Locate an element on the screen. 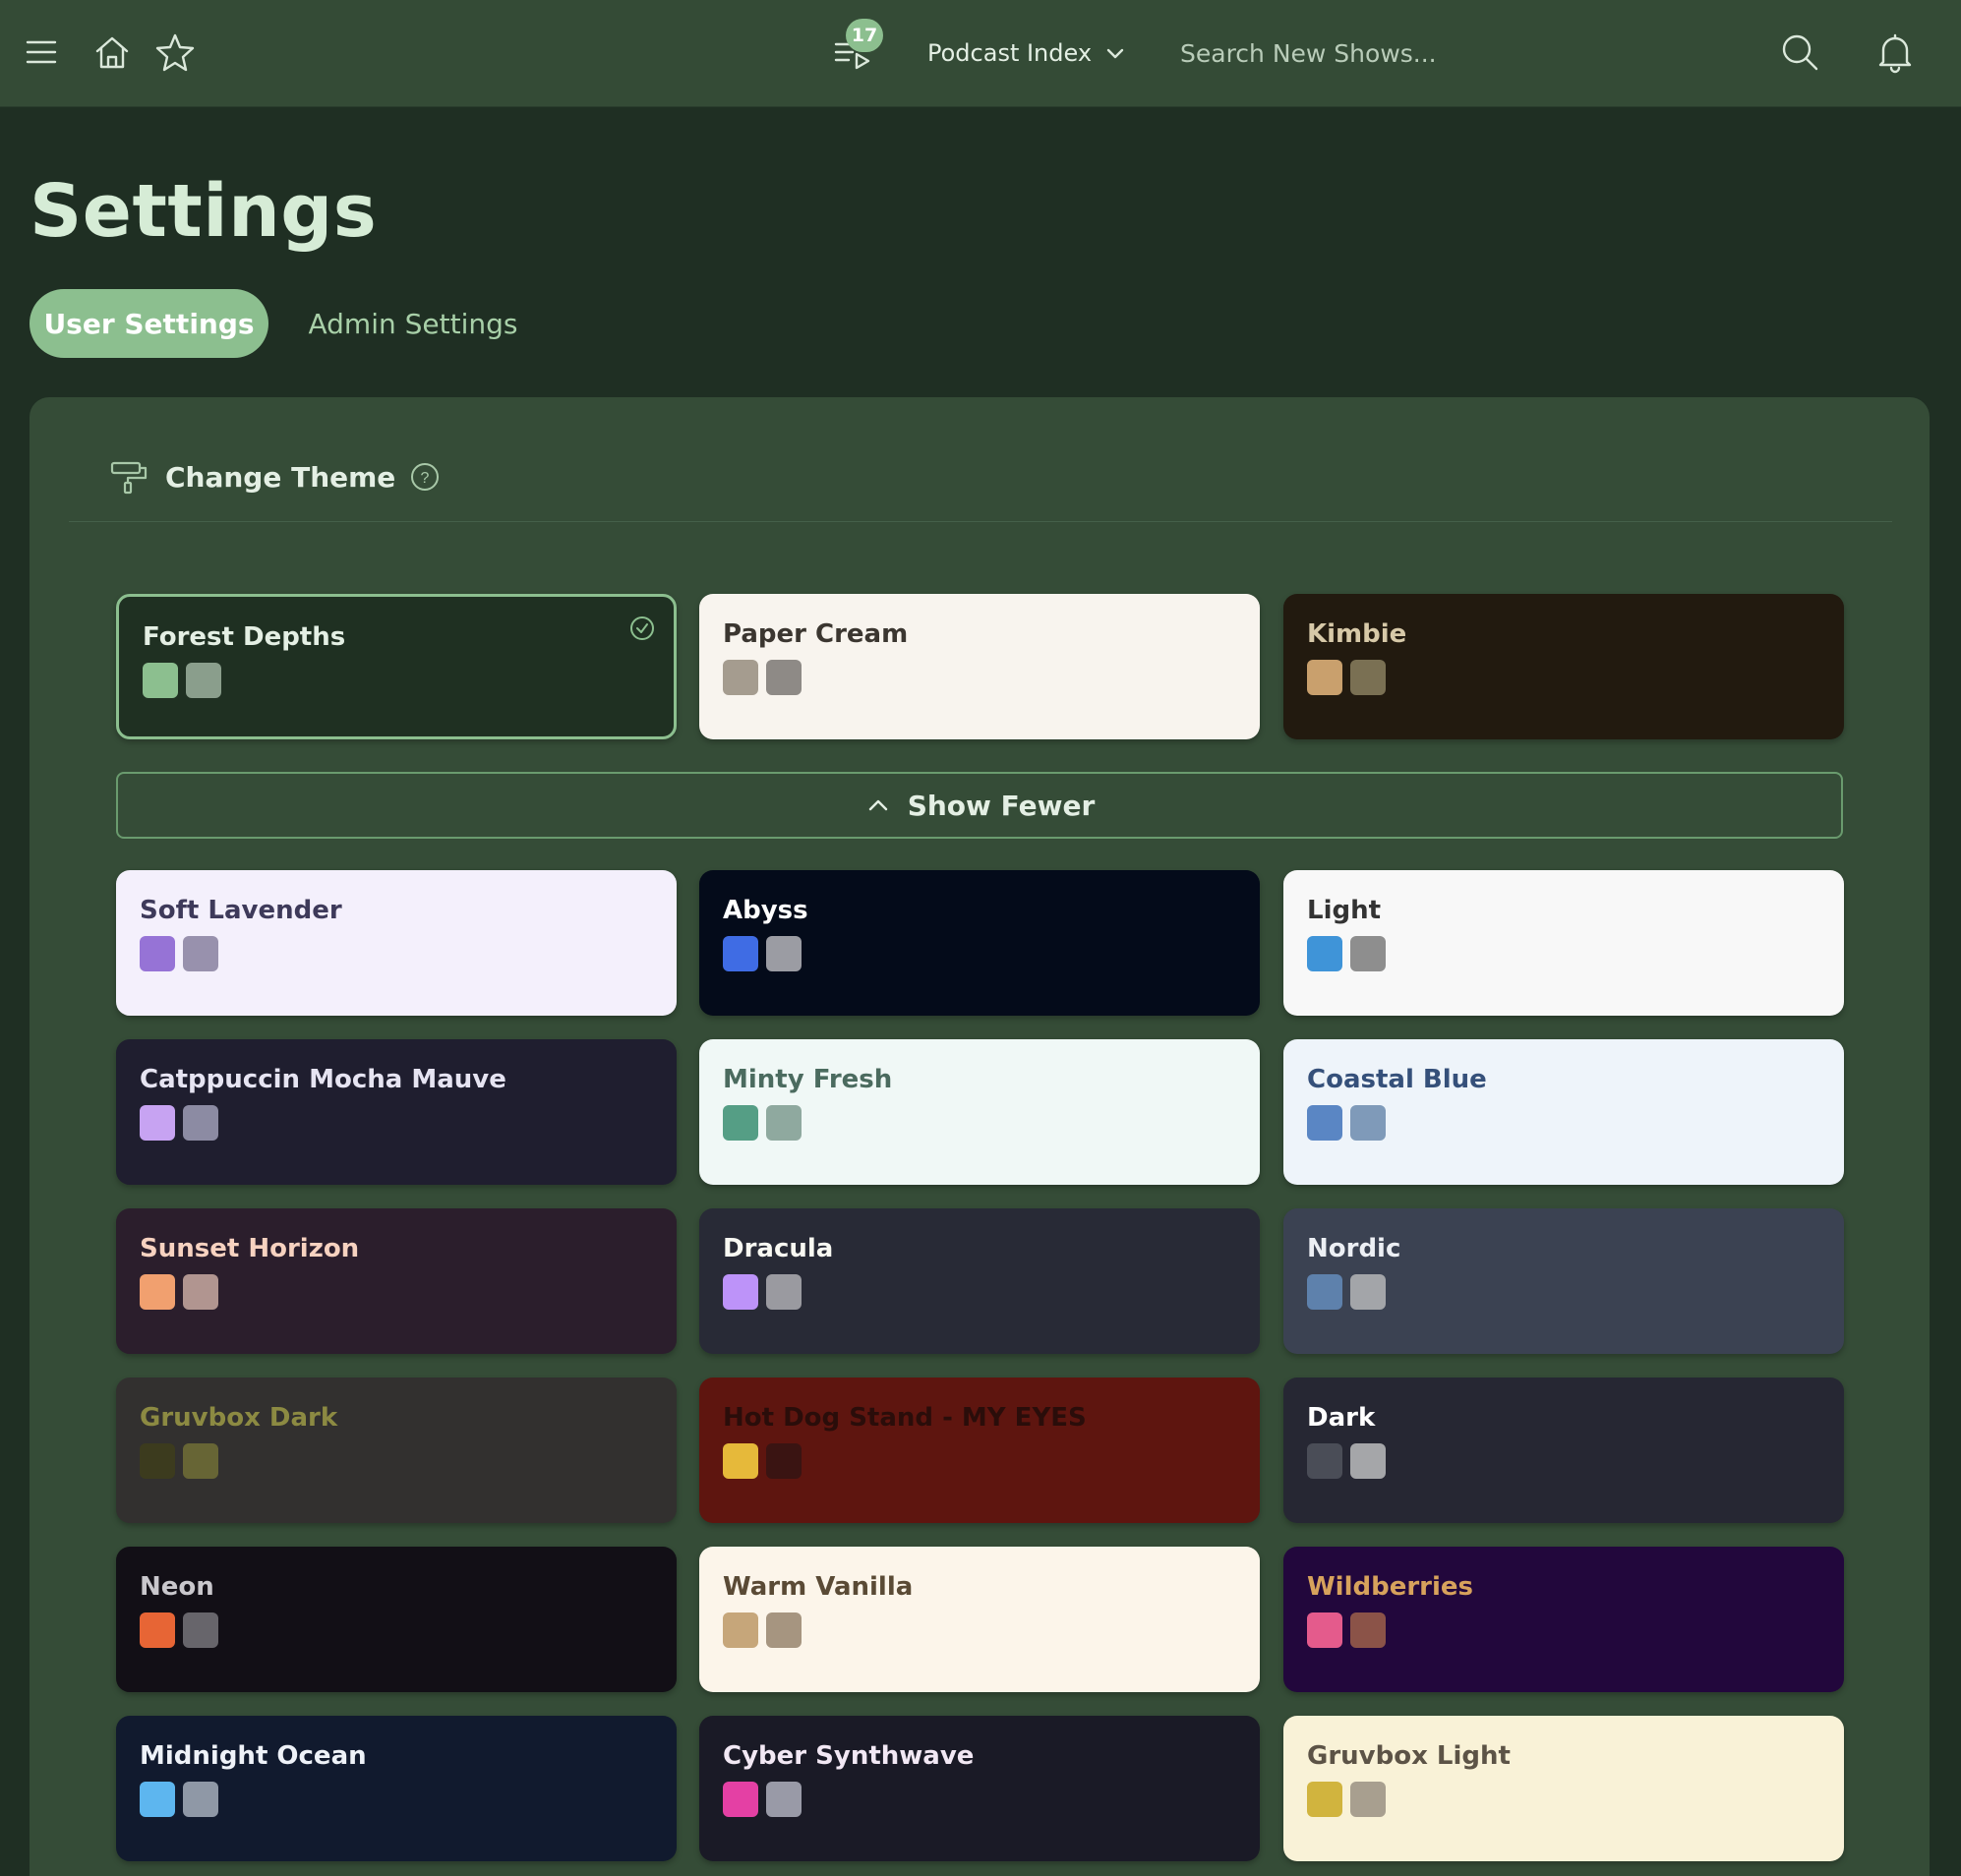  search-input is located at coordinates (1416, 53).